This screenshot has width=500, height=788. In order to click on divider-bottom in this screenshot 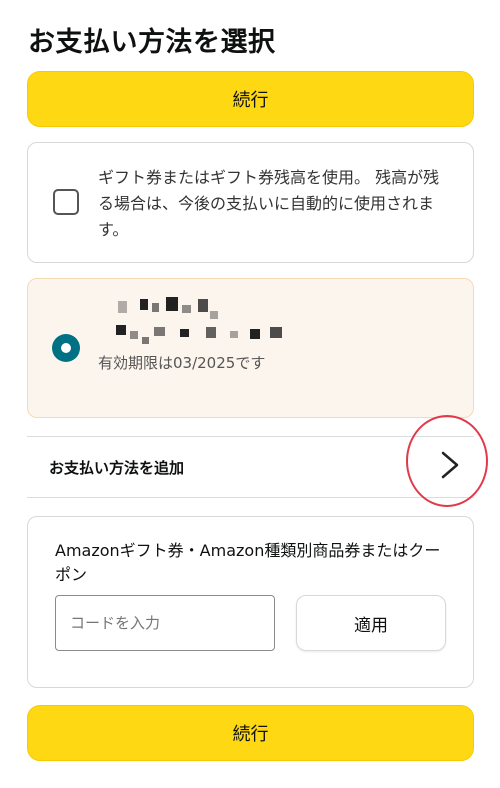, I will do `click(250, 497)`.